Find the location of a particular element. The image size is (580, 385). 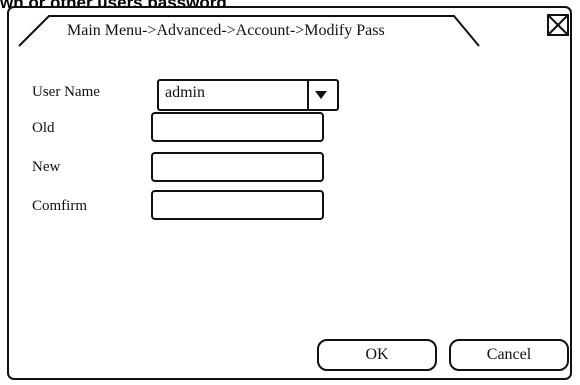

new-password-label: New is located at coordinates (46, 167).